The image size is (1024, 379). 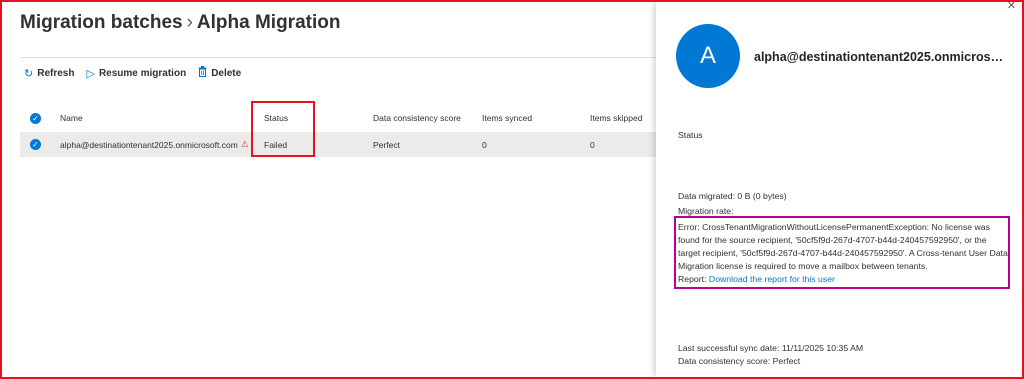 I want to click on data-migrated: Data migrated: 0 B (0 bytes), so click(x=732, y=196).